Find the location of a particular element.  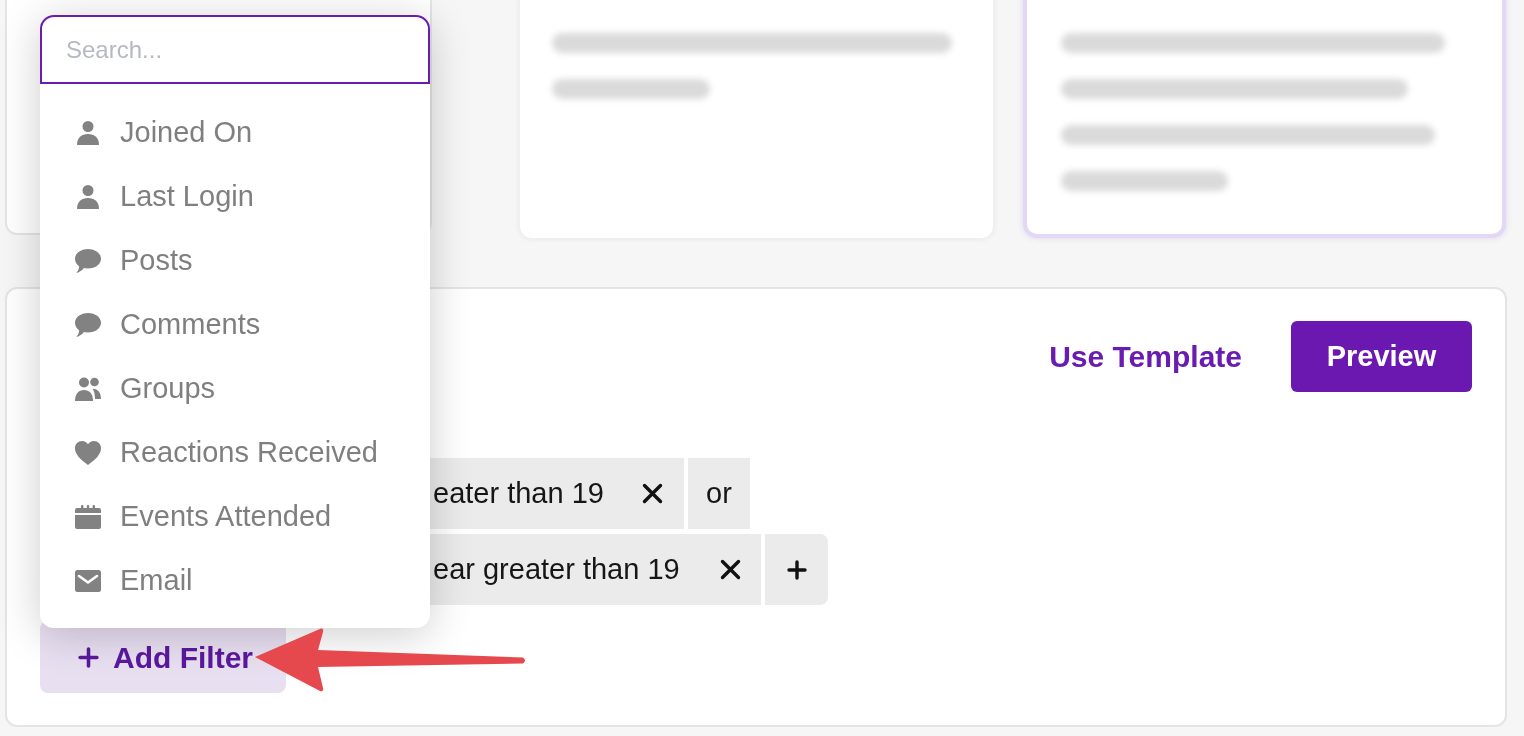

menu-item: Events Attended is located at coordinates (186, 517).